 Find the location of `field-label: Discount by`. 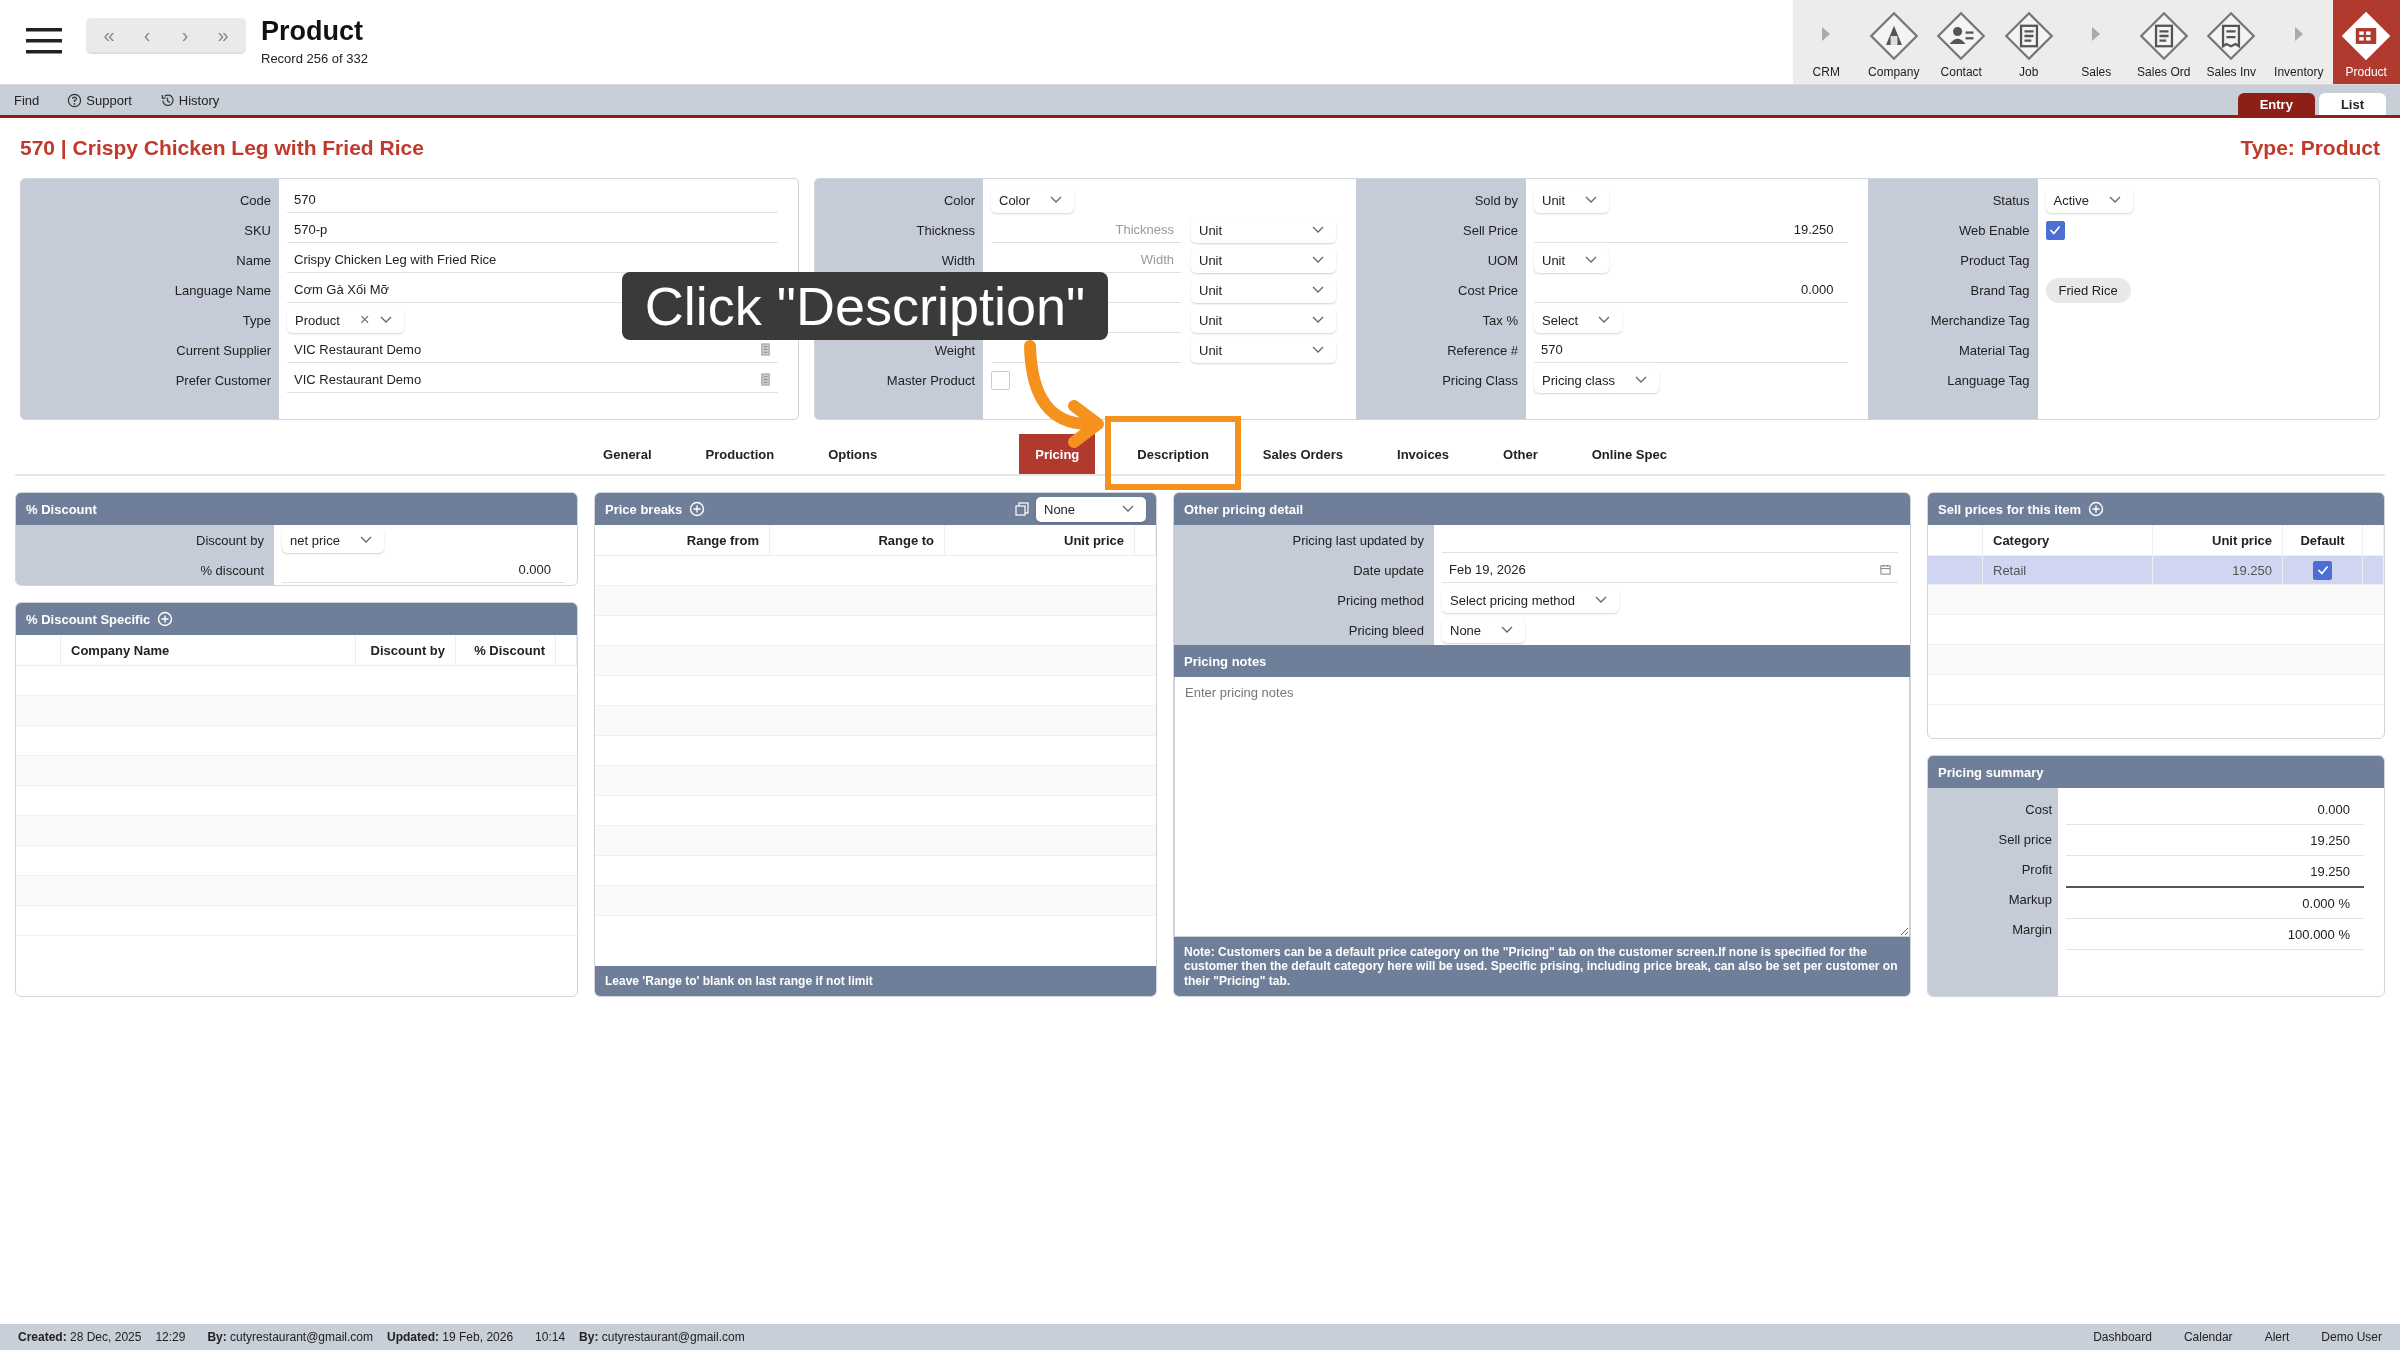

field-label: Discount by is located at coordinates (230, 540).